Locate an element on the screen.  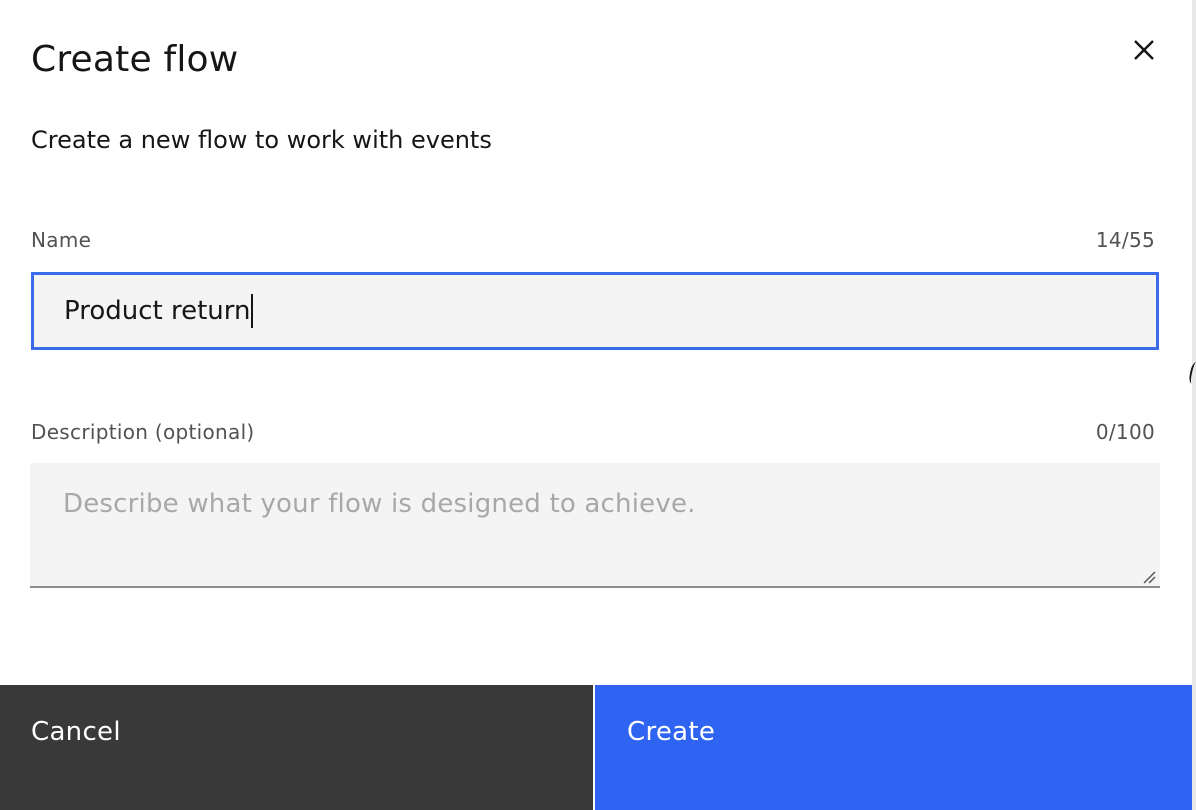
create-button: Create is located at coordinates (893, 747).